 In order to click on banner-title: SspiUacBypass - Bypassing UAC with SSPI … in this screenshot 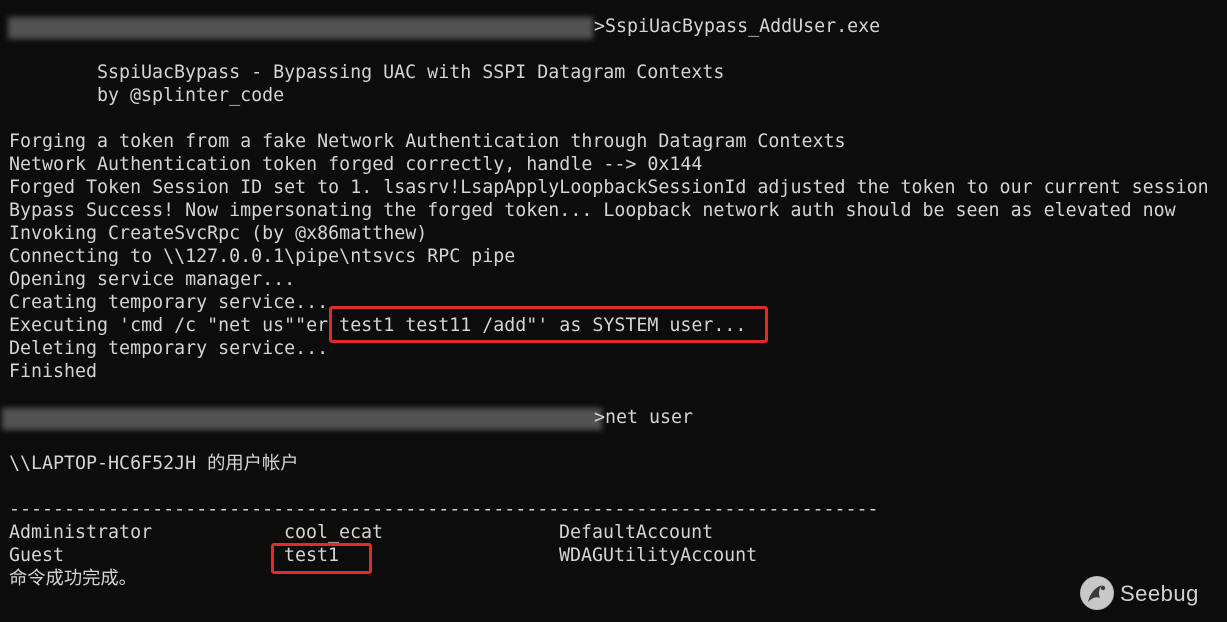, I will do `click(411, 72)`.